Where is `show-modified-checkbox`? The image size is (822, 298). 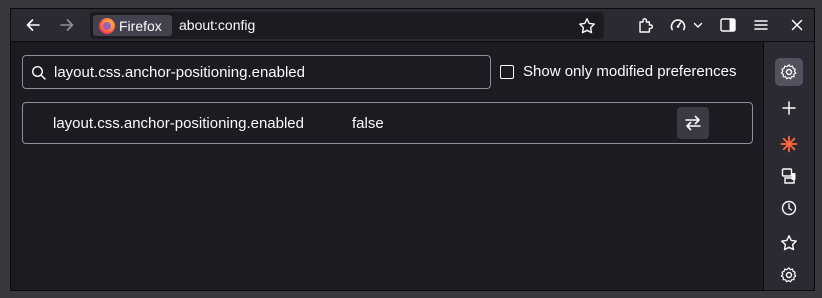 show-modified-checkbox is located at coordinates (507, 71).